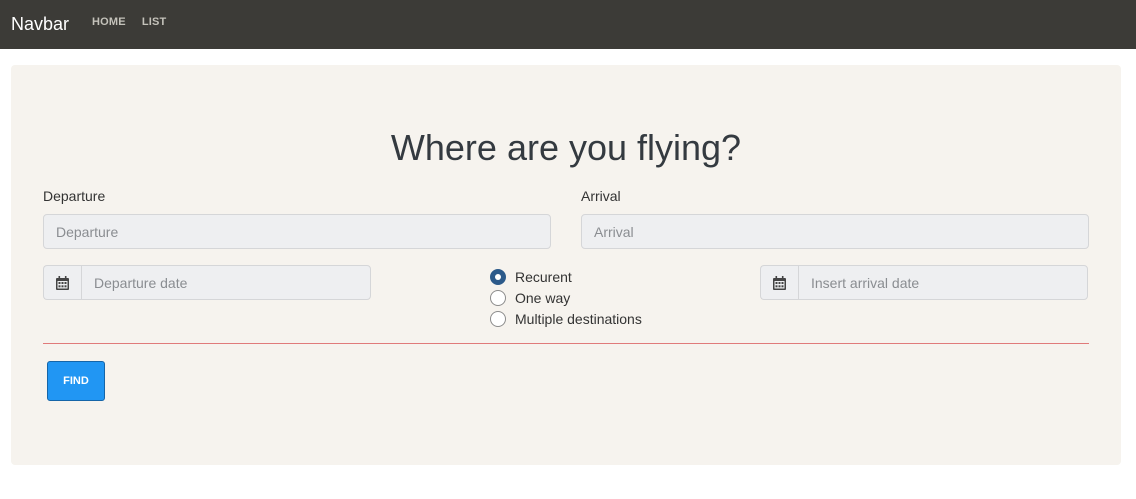 This screenshot has height=499, width=1136. I want to click on trip-type-radio-group: Recurent One way Multiple destinations, so click(566, 297).